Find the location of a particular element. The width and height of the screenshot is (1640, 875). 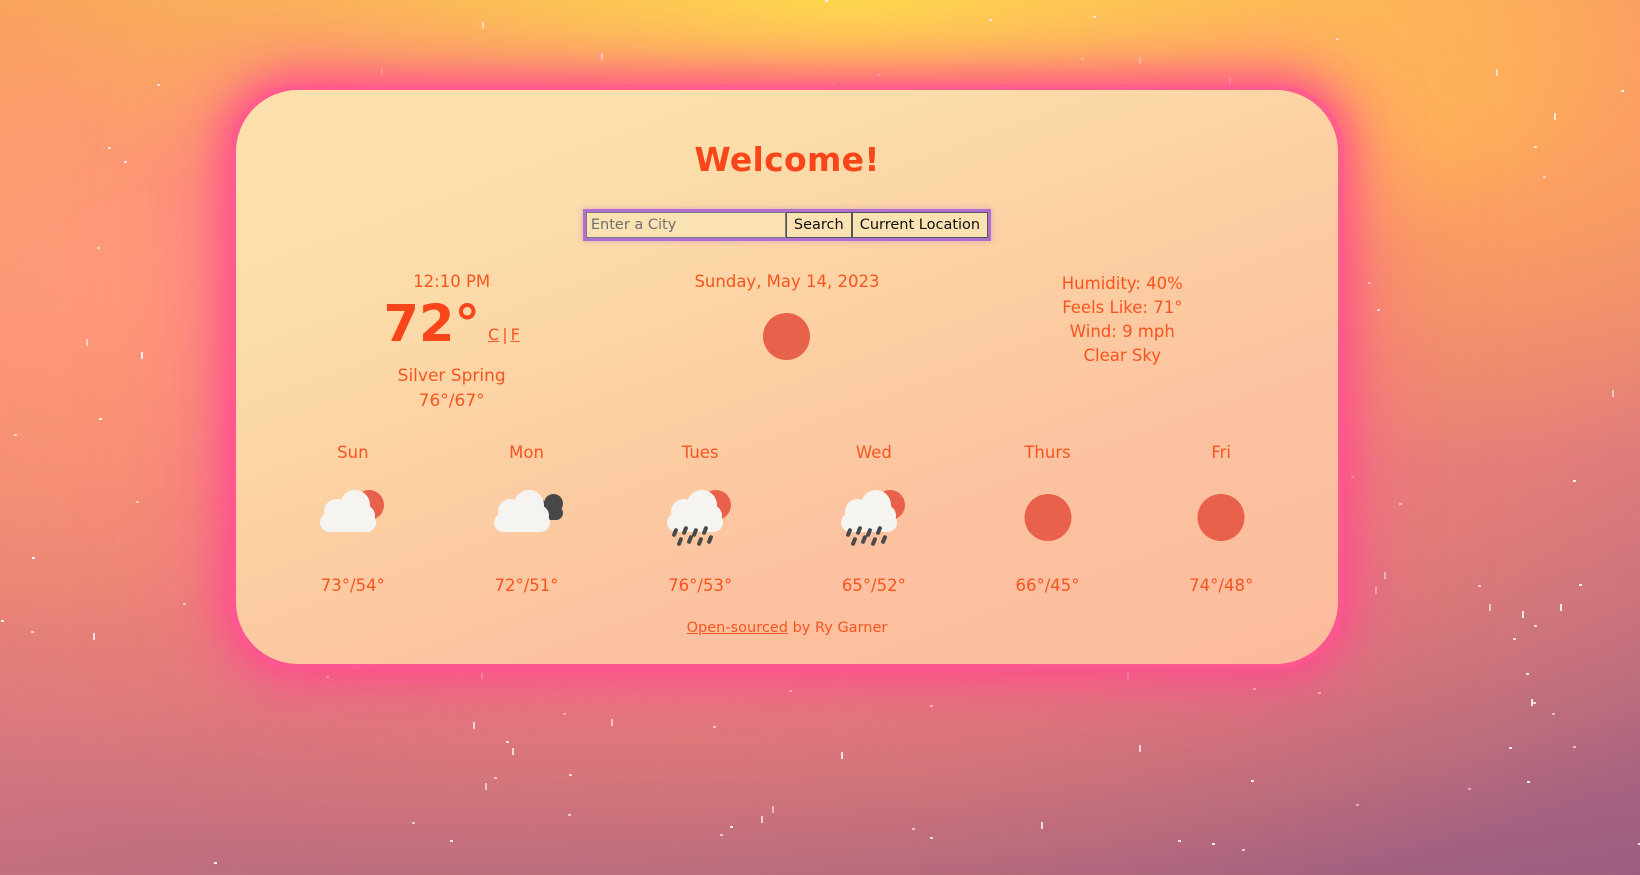

current-left-column: 12:10 PM 72° C | F Silver Spring 76°/67° is located at coordinates (451, 341).